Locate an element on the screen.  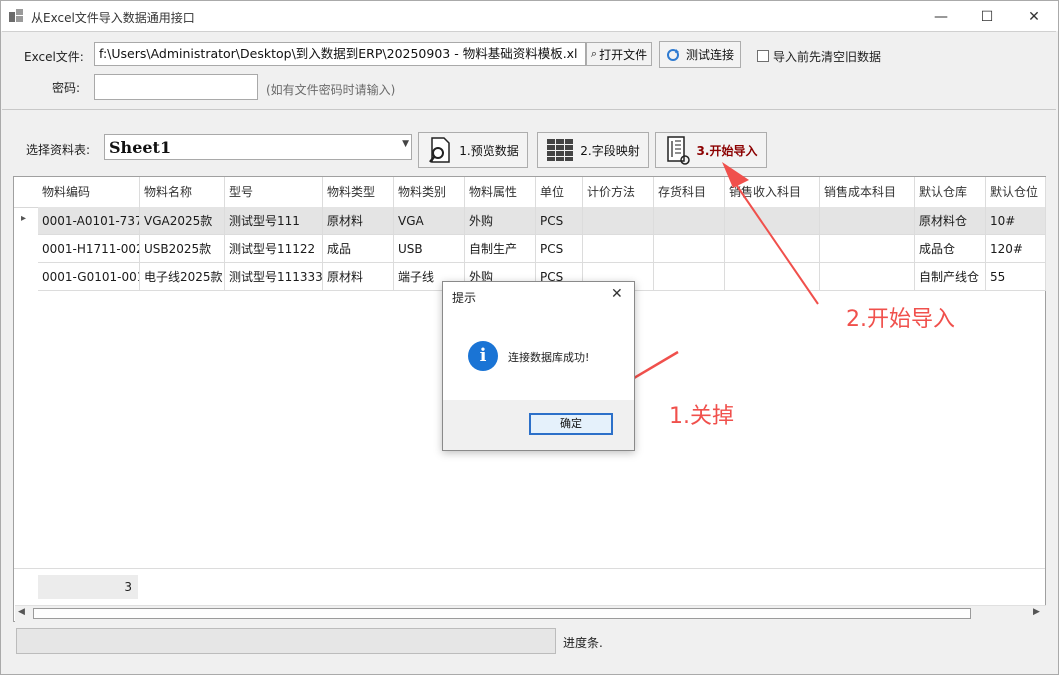
message-dialog: 提示 ✕ i 连接数据库成功! 确定 is located at coordinates (538, 366).